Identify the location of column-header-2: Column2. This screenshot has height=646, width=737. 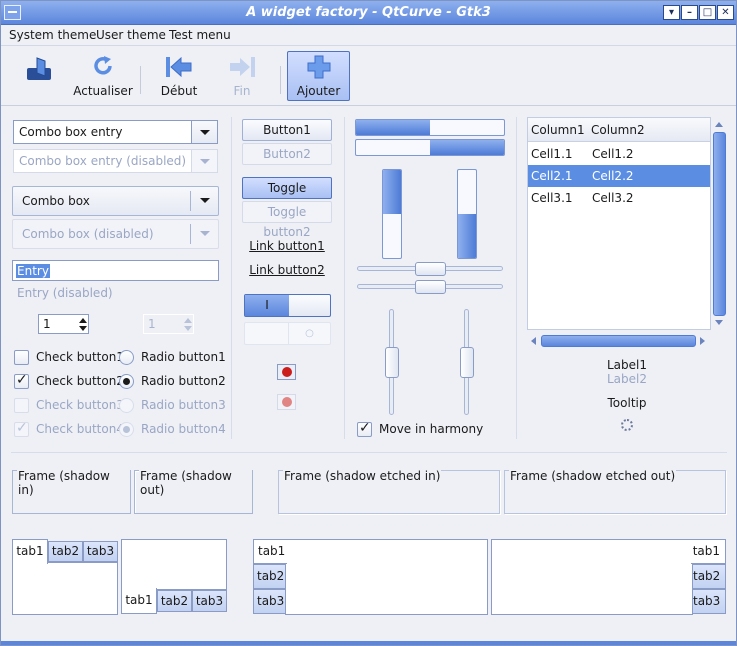
(618, 130).